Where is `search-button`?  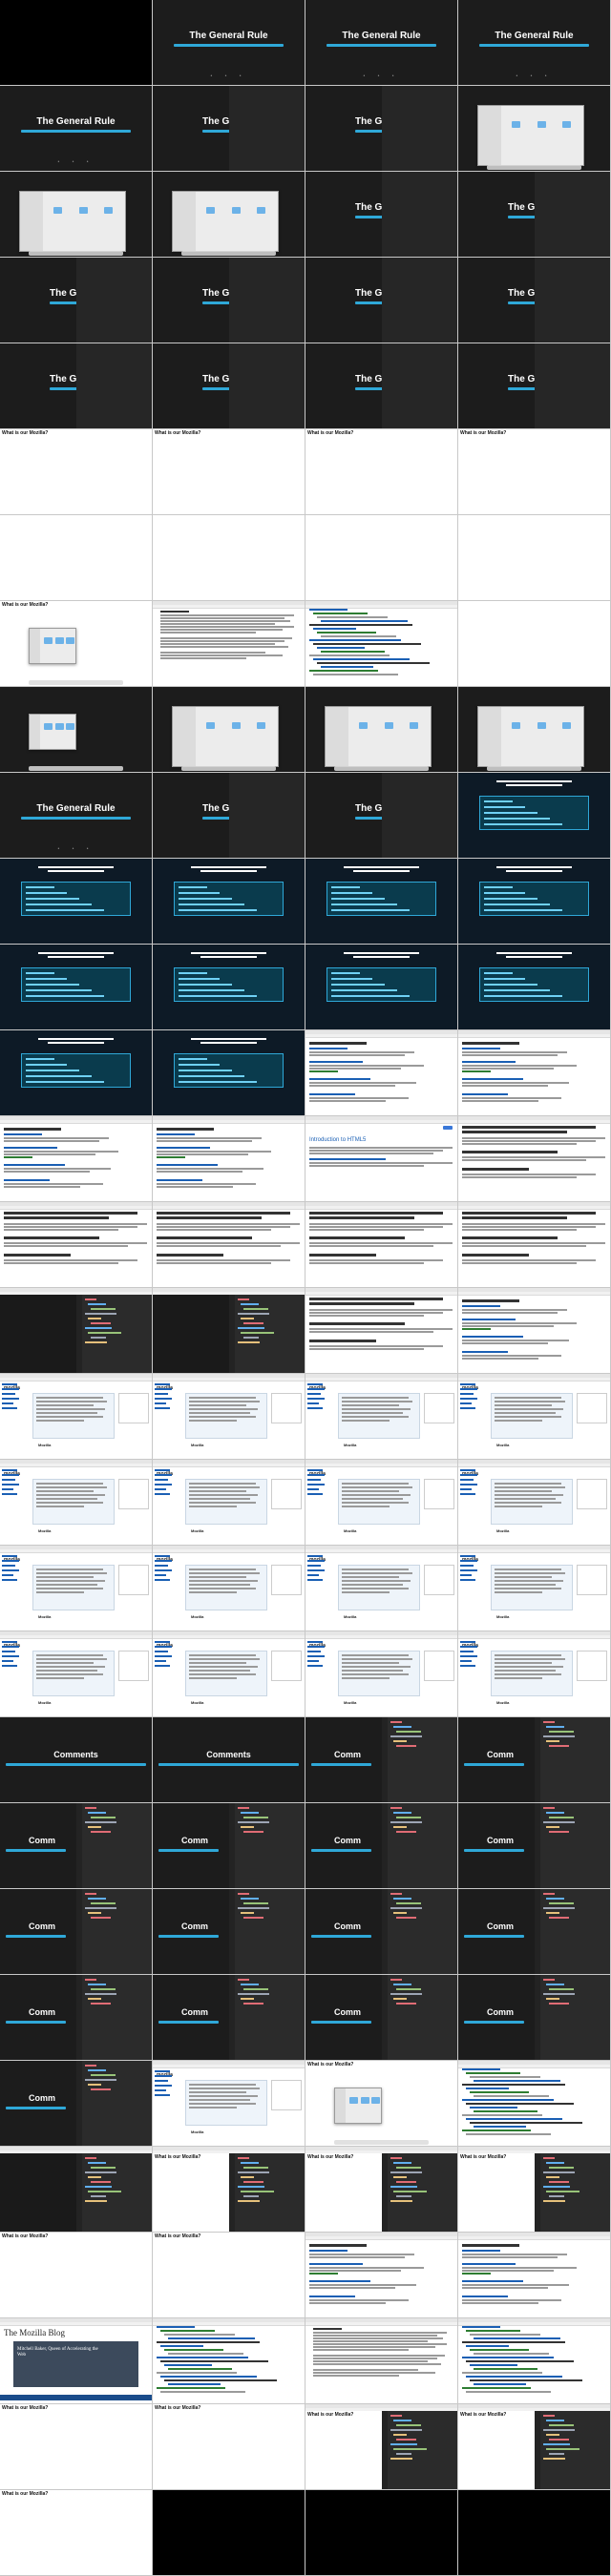
search-button is located at coordinates (448, 1128).